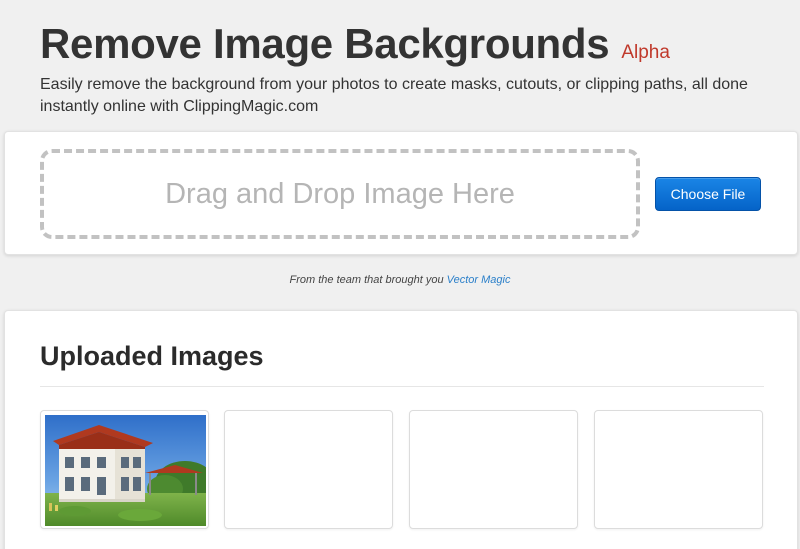 Image resolution: width=800 pixels, height=549 pixels. What do you see at coordinates (325, 43) in the screenshot?
I see `page-title: Remove Image Backgrounds` at bounding box center [325, 43].